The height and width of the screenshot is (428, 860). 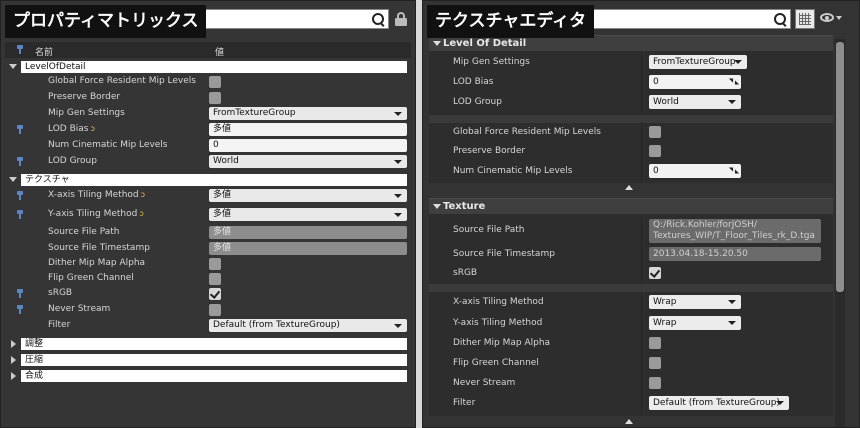 I want to click on x-tiling-dropdown: 多値, so click(x=308, y=195).